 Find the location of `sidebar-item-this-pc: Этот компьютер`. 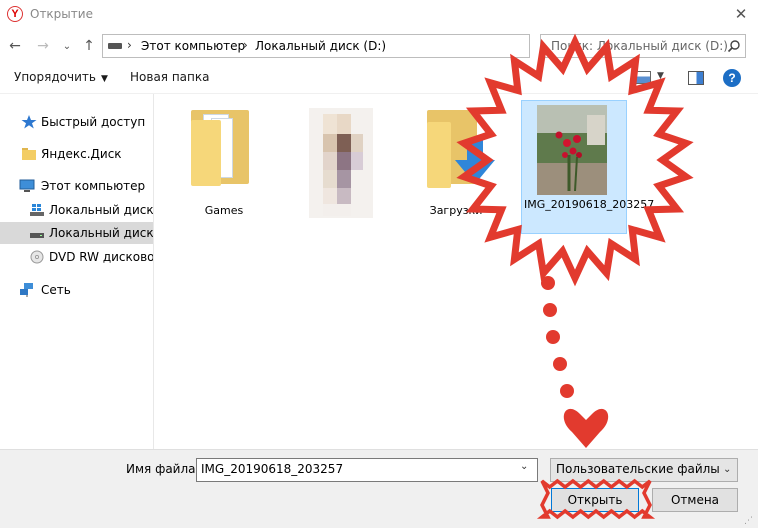

sidebar-item-this-pc: Этот компьютер is located at coordinates (76, 186).